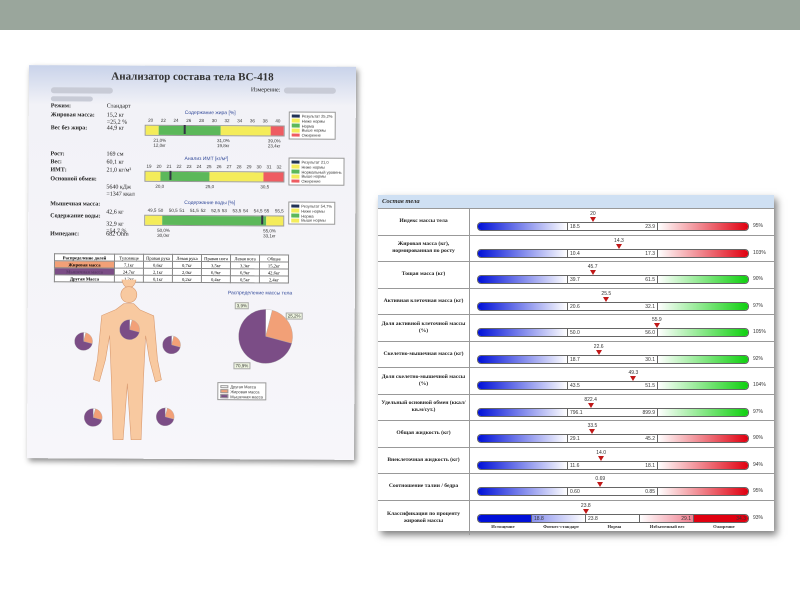 The width and height of the screenshot is (800, 600). What do you see at coordinates (160, 186) in the screenshot?
I see `threshold-label: 20,0` at bounding box center [160, 186].